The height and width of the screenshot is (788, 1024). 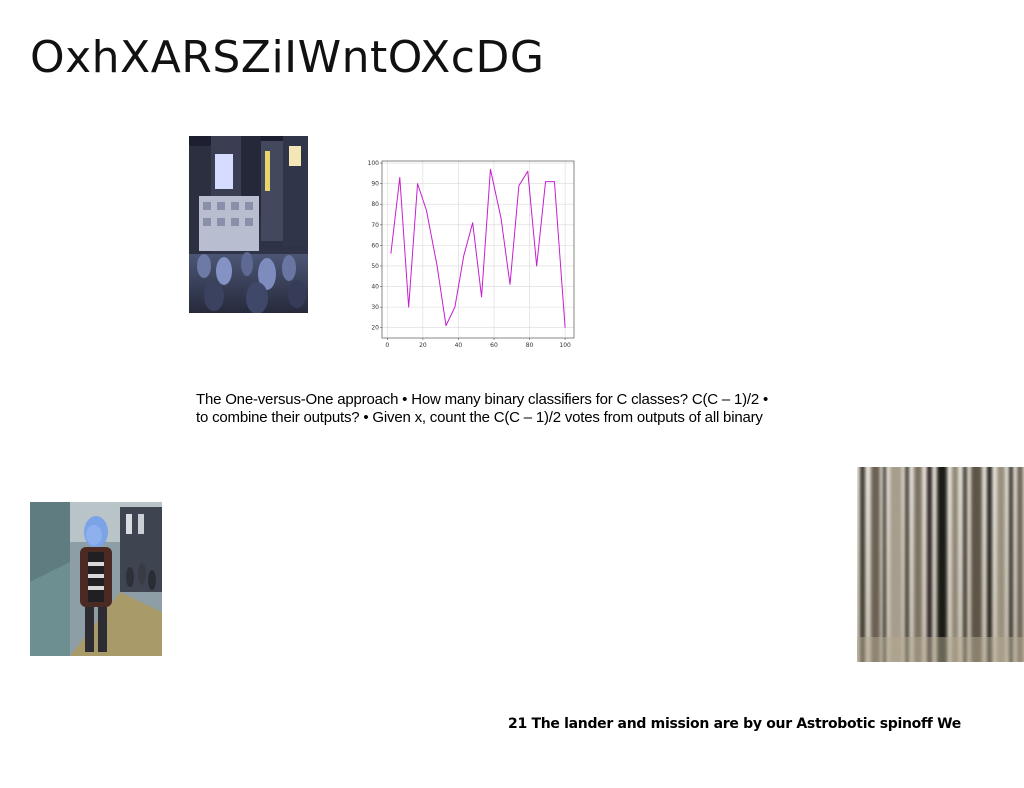 What do you see at coordinates (375, 266) in the screenshot?
I see `y-tick-label: 50` at bounding box center [375, 266].